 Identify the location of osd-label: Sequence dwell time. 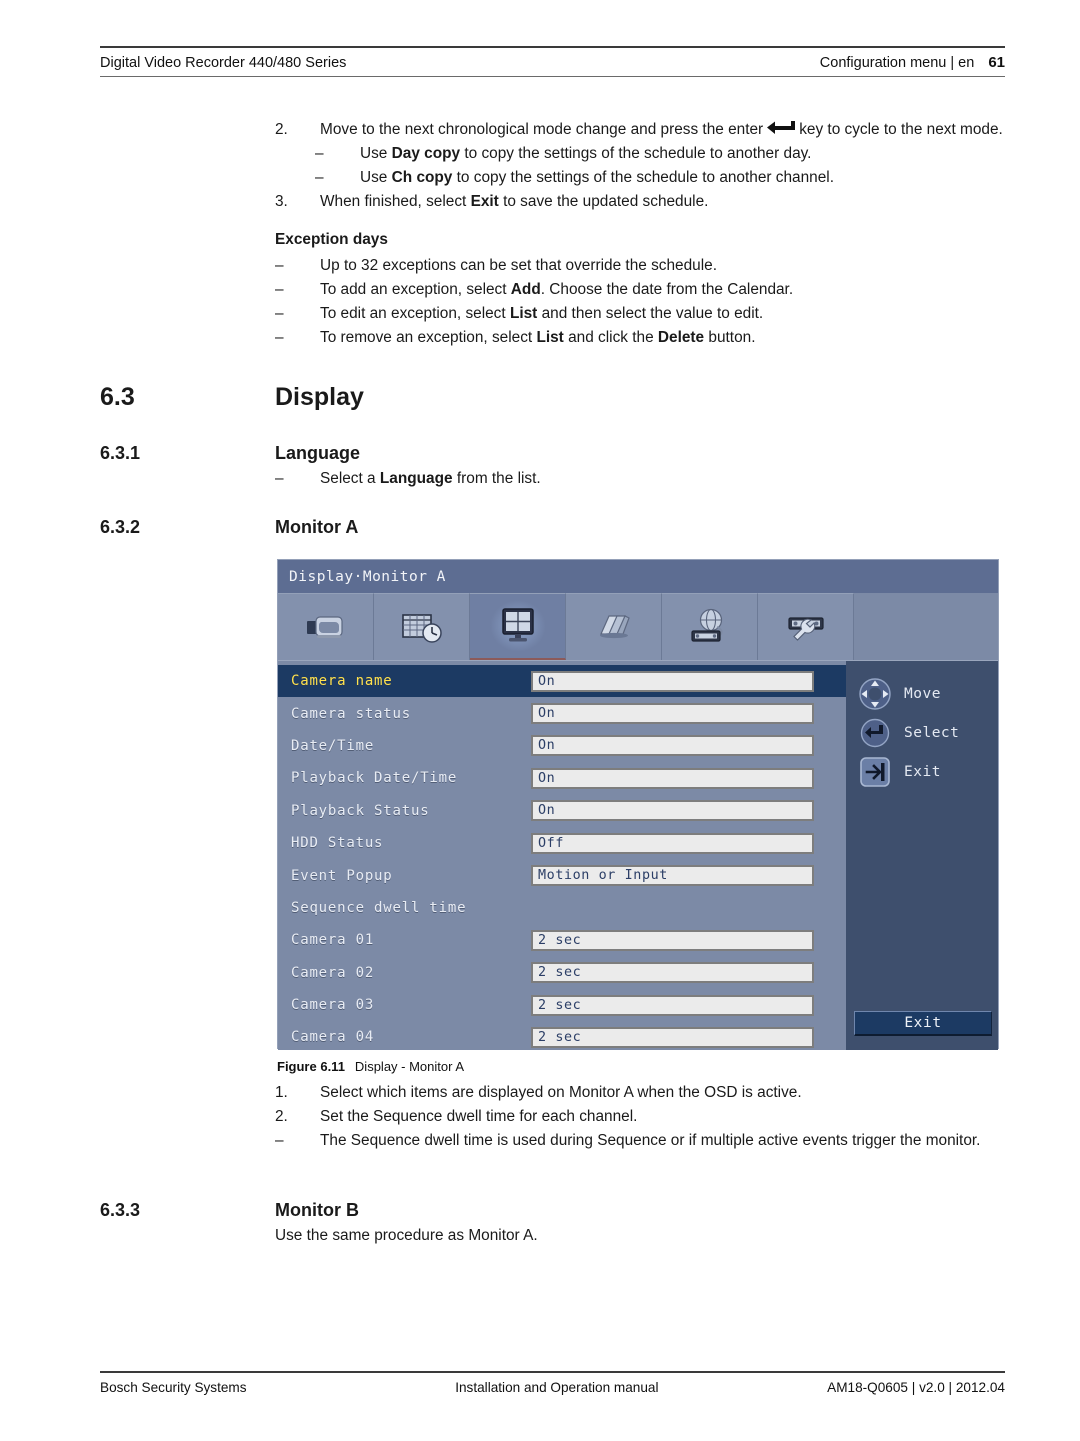
(379, 907).